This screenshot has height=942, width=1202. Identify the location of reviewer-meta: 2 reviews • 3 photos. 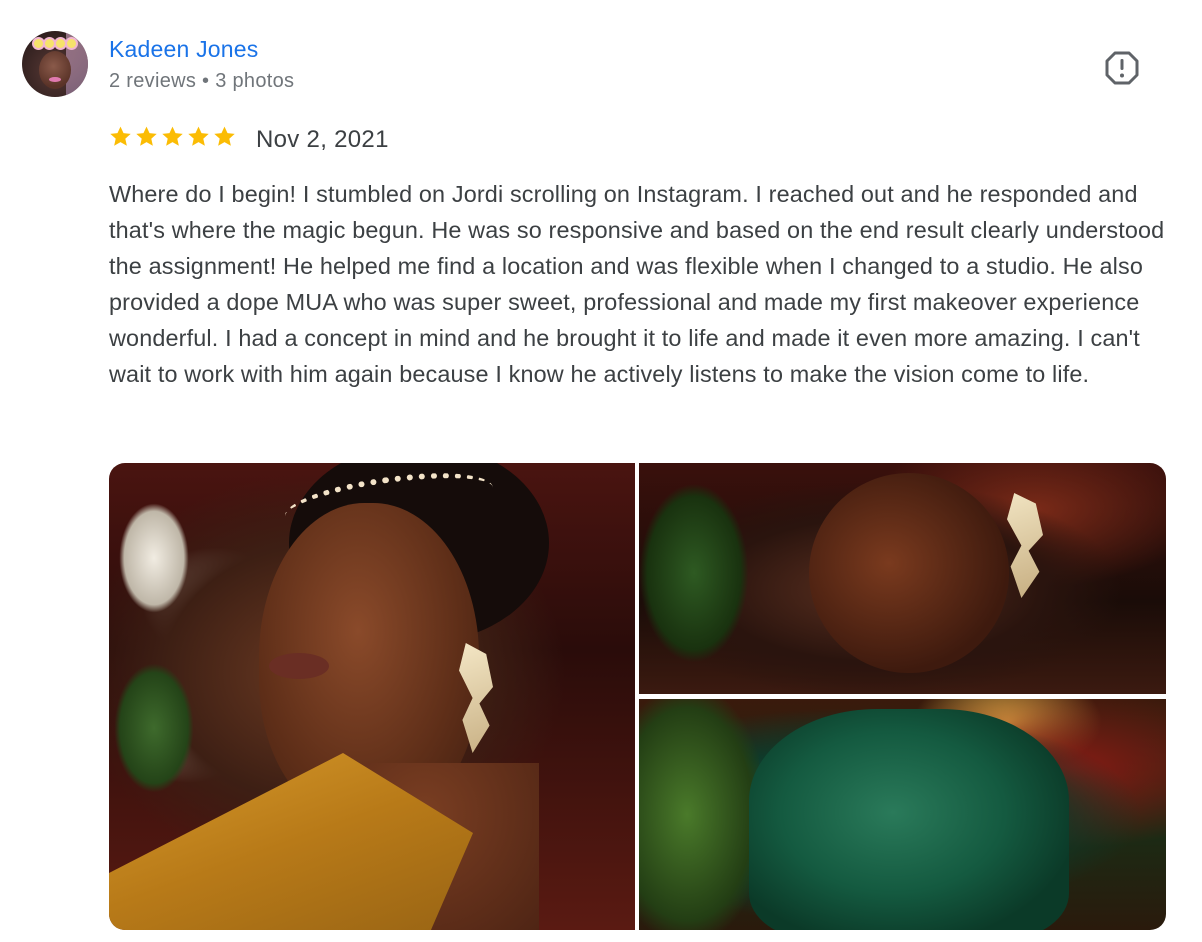
(202, 81).